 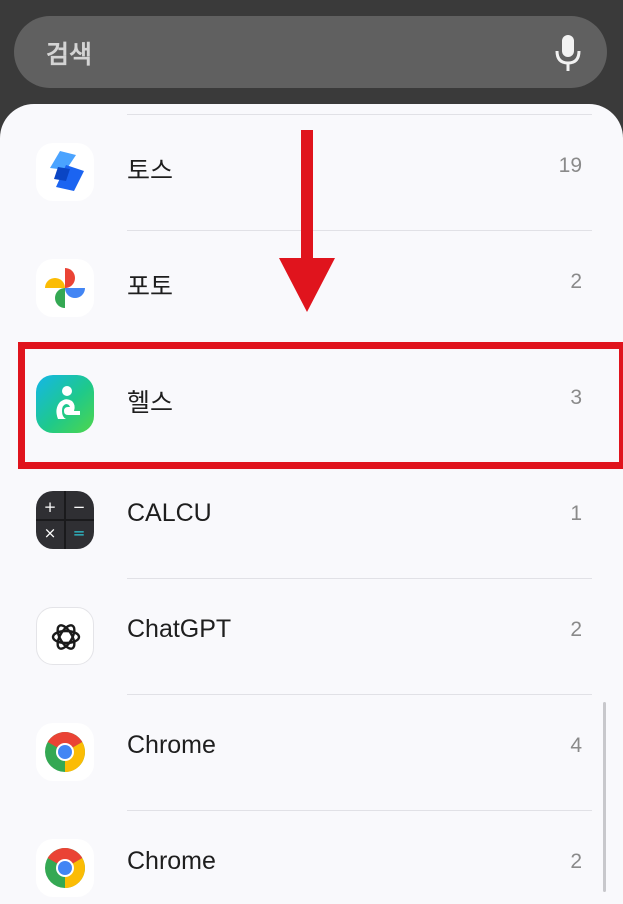 What do you see at coordinates (320, 405) in the screenshot?
I see `highlight-box` at bounding box center [320, 405].